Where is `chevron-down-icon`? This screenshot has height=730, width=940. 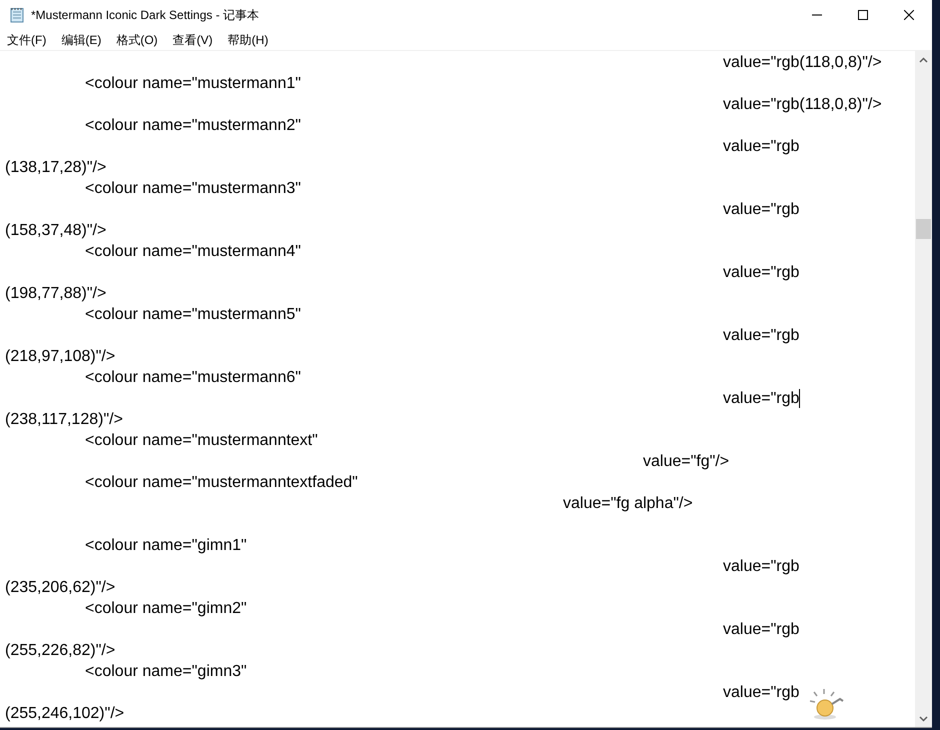
chevron-down-icon is located at coordinates (923, 719).